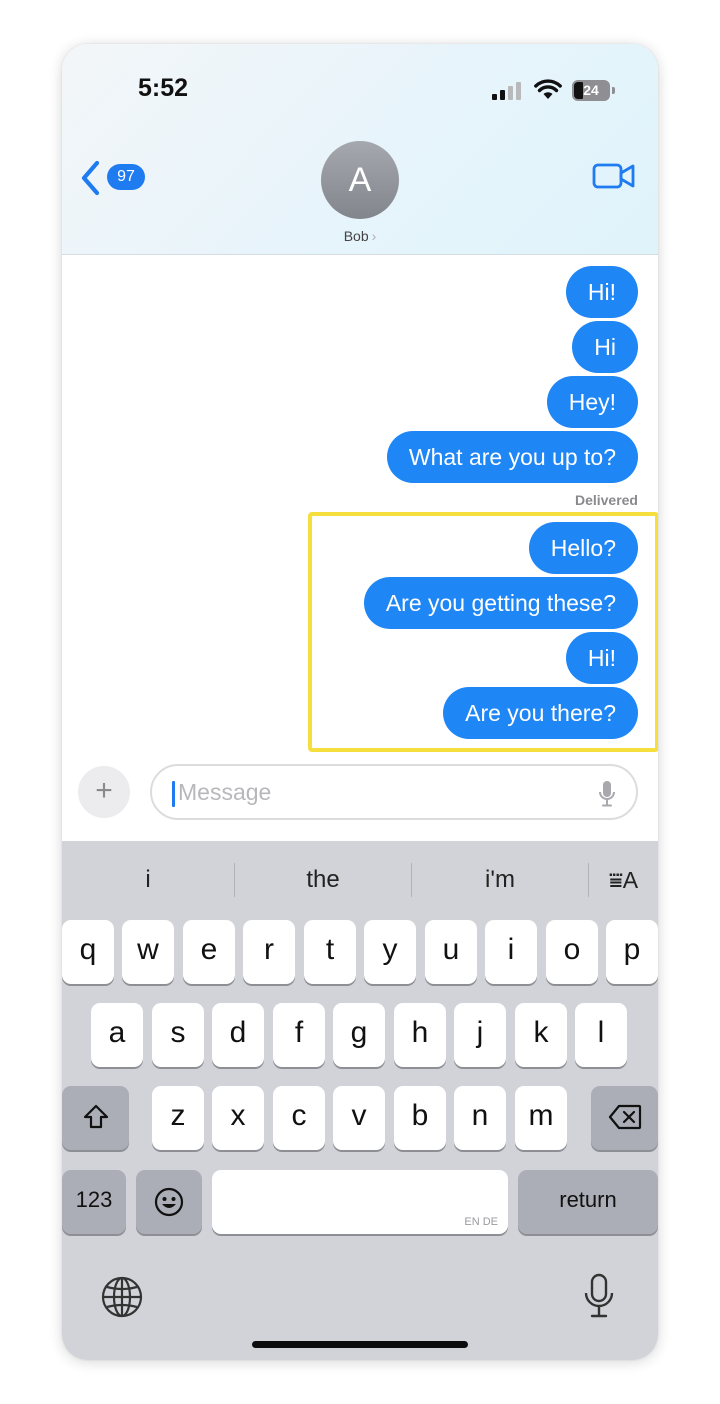 This screenshot has height=1404, width=720. What do you see at coordinates (359, 1118) in the screenshot?
I see `key-v: v` at bounding box center [359, 1118].